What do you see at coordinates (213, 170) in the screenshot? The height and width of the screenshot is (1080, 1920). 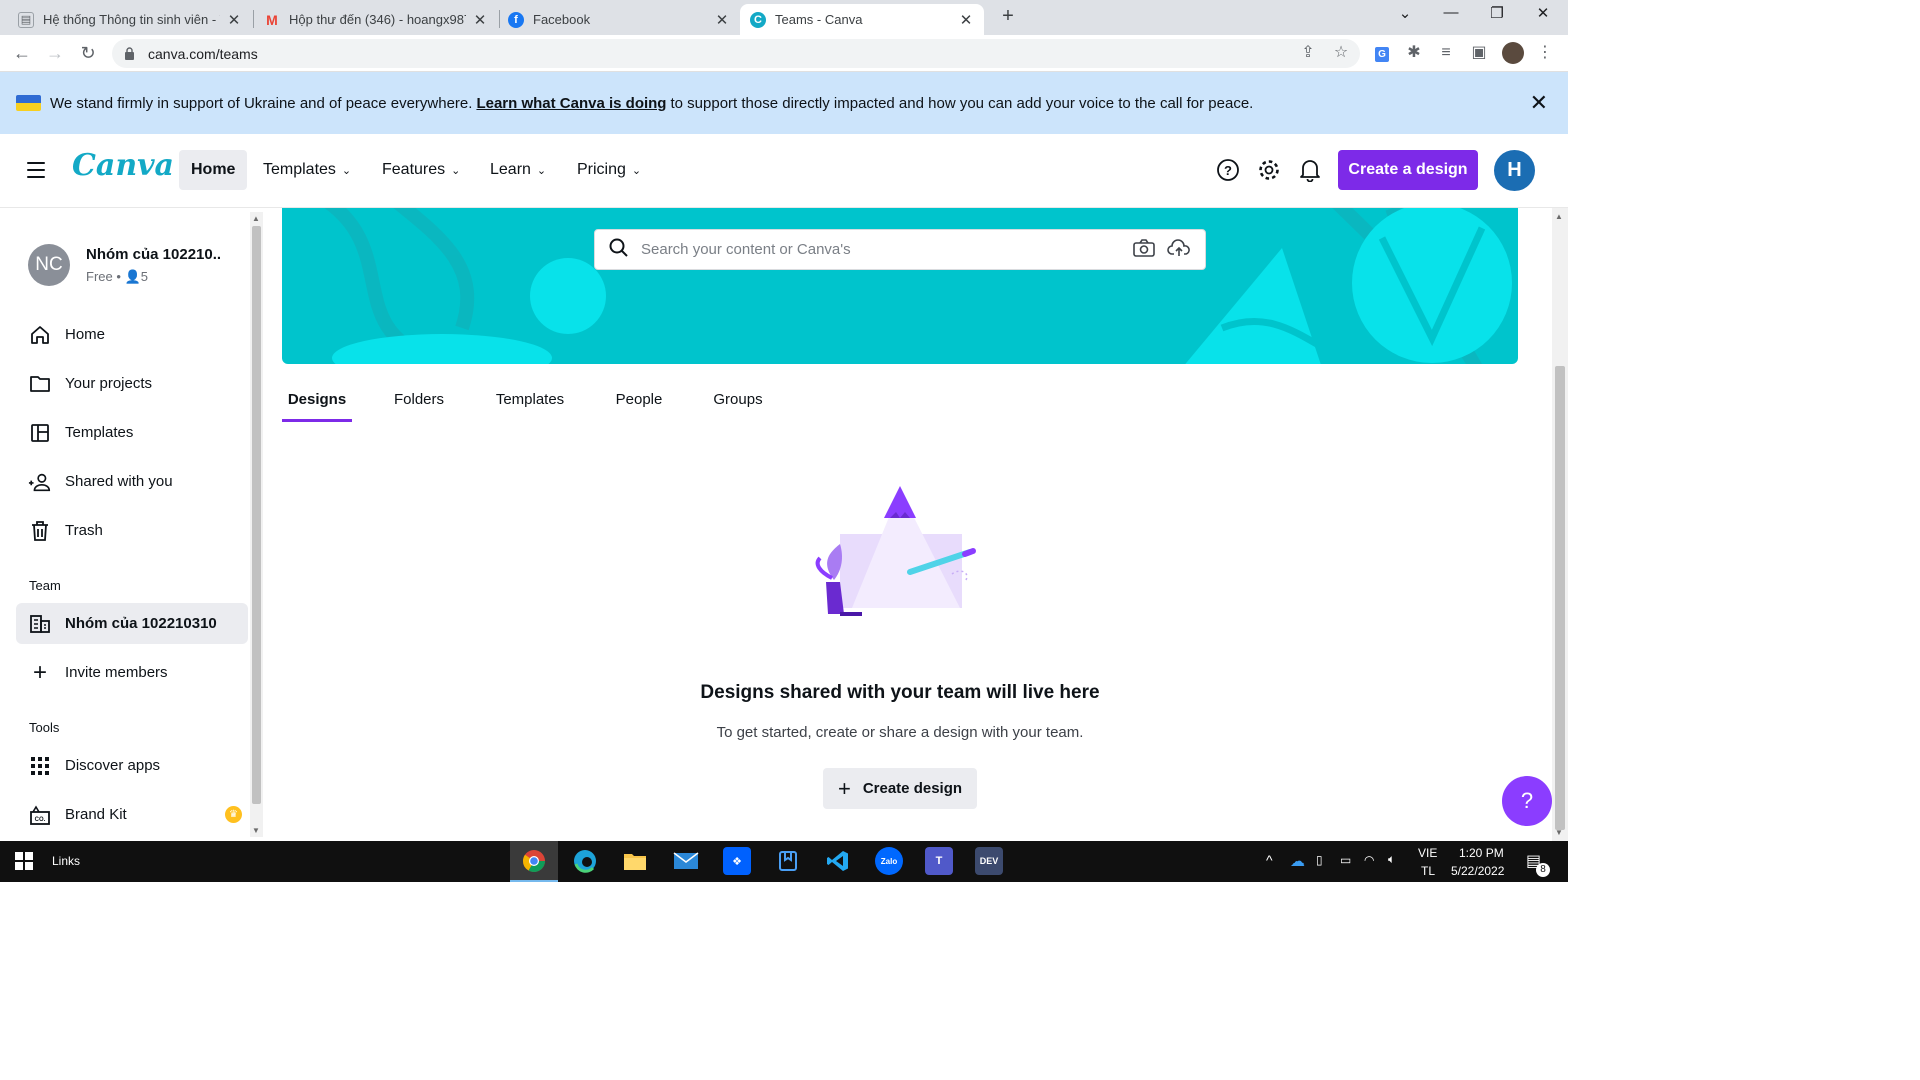 I see `nav-home: Home` at bounding box center [213, 170].